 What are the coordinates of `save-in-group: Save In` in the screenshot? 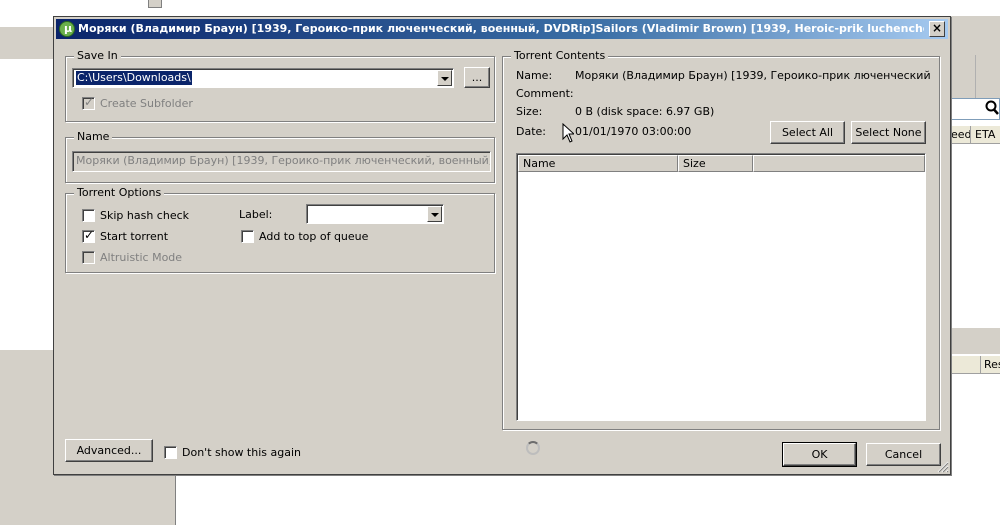 It's located at (280, 85).